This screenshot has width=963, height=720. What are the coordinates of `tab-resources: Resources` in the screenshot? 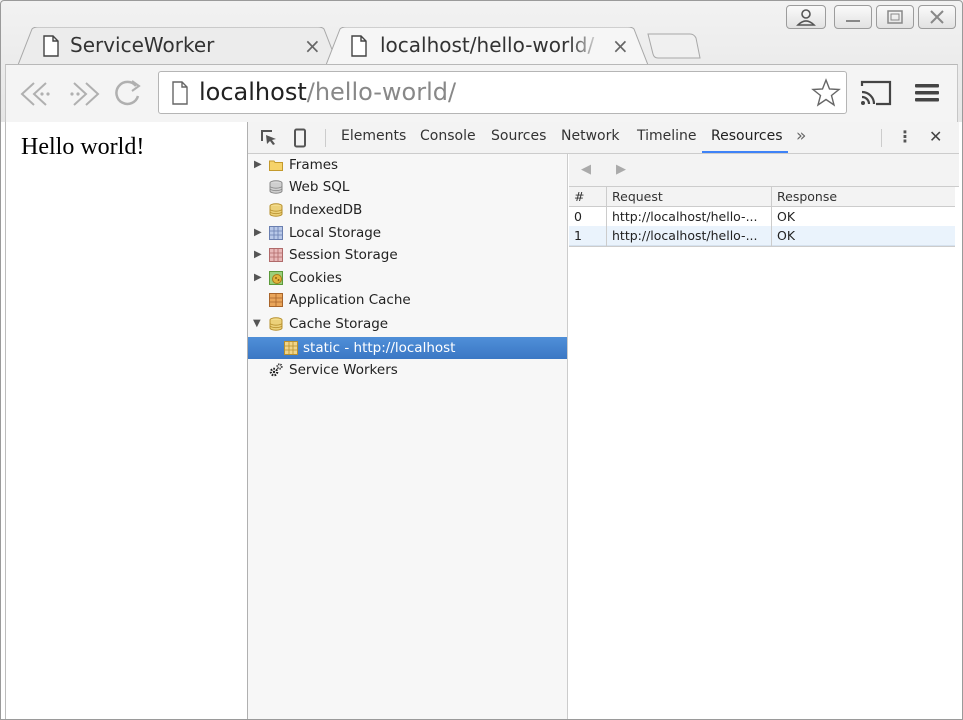 It's located at (747, 136).